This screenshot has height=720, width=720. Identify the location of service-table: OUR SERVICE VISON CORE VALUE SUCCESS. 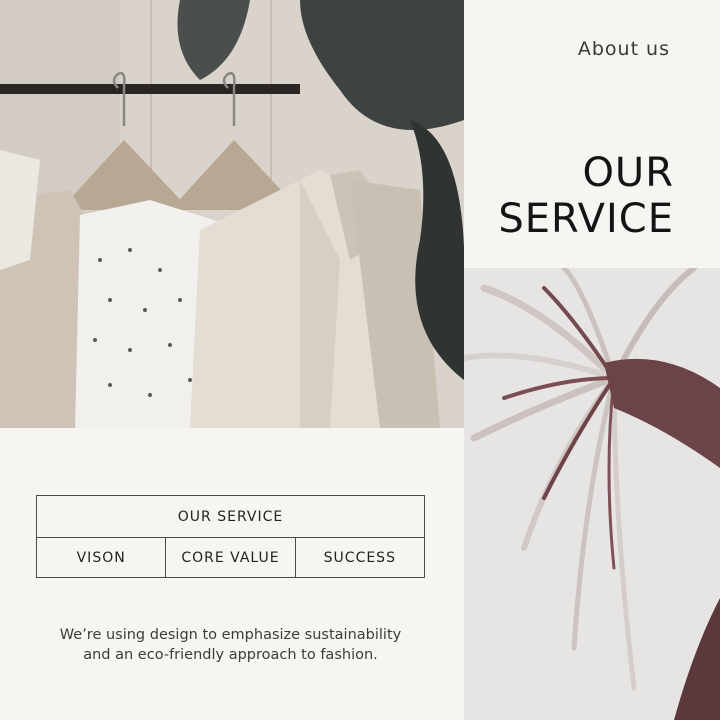
(230, 536).